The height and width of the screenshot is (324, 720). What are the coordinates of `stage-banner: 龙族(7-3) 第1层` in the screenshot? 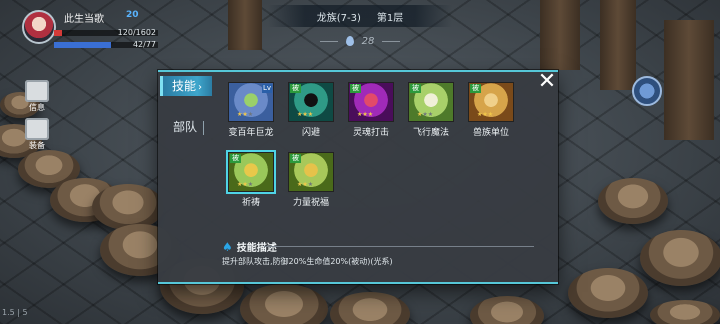 It's located at (360, 16).